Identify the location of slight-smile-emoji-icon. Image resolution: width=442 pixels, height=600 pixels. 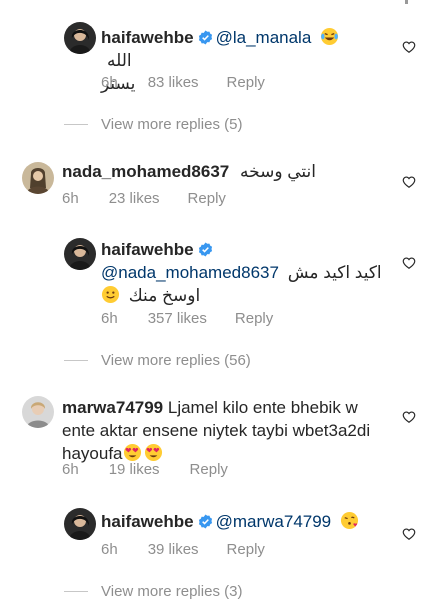
(110, 294).